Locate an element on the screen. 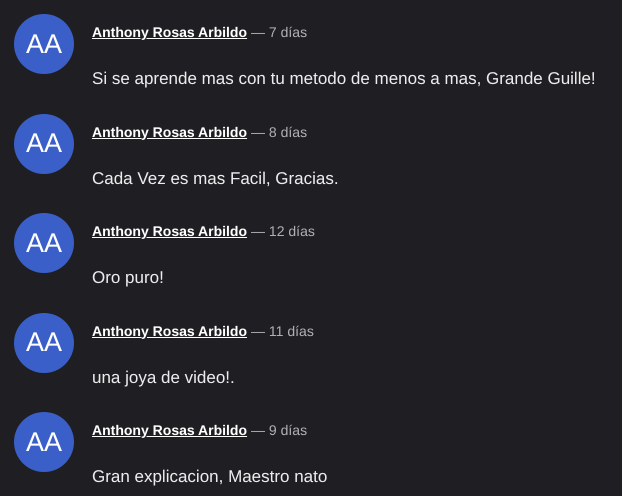 The width and height of the screenshot is (622, 496). comment-text: Cada Vez es mas Facil, Gracias. is located at coordinates (215, 179).